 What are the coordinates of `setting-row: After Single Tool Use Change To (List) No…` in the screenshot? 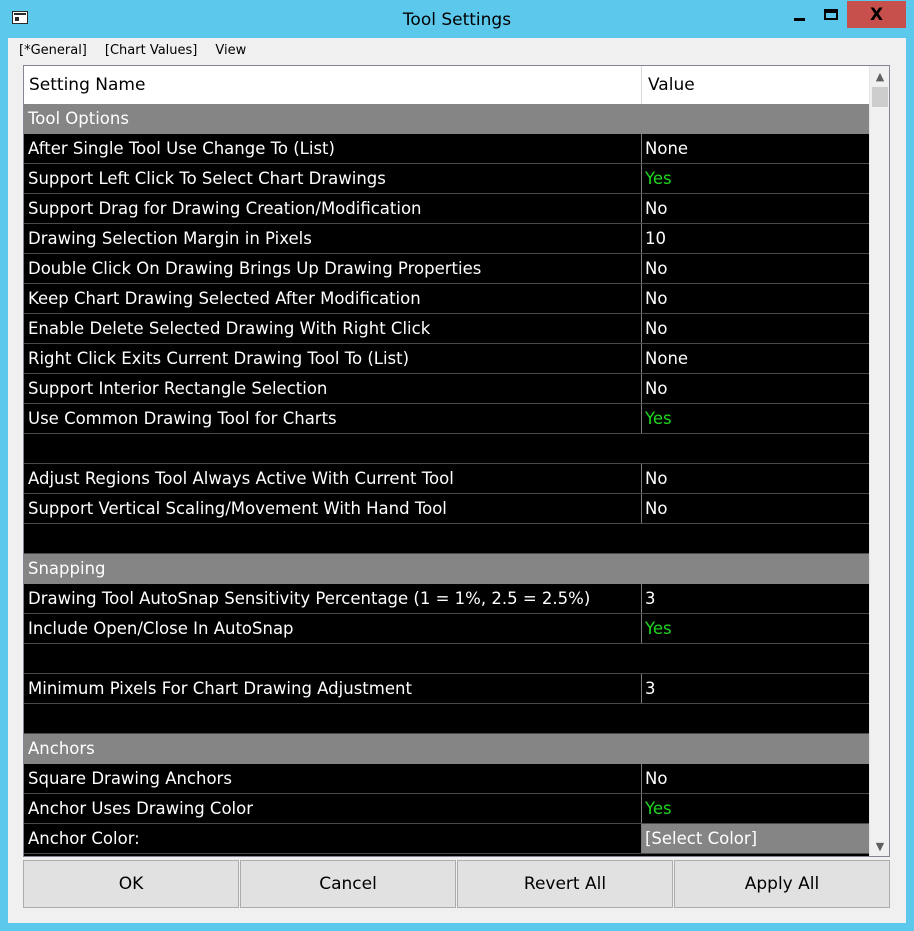 It's located at (446, 149).